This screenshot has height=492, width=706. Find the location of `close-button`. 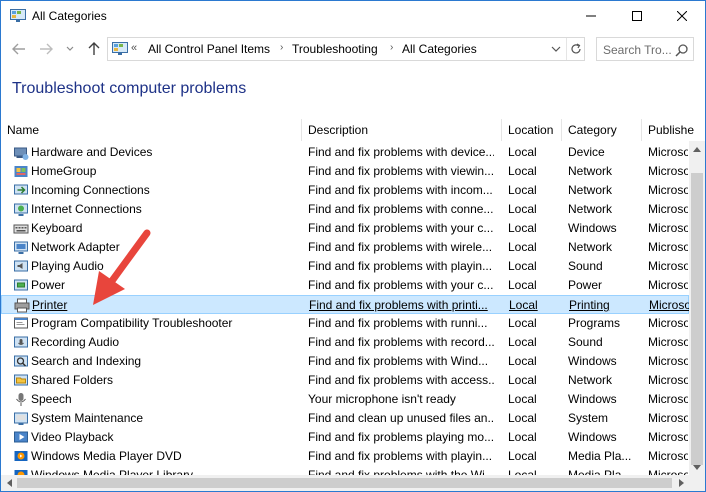

close-button is located at coordinates (682, 16).